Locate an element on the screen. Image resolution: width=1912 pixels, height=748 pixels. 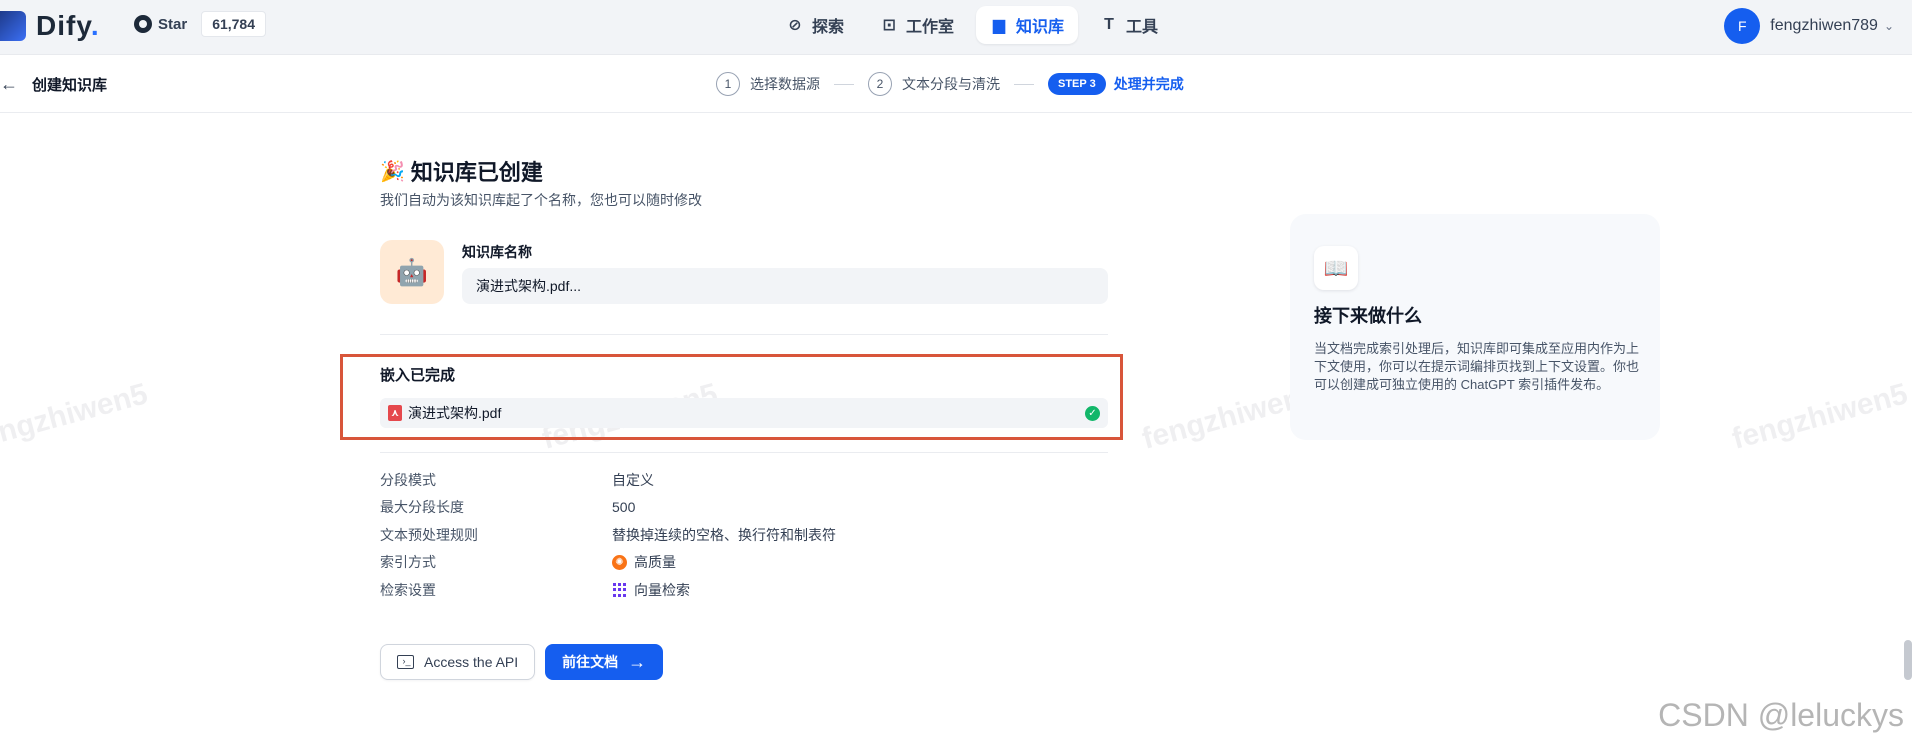
stepper: 1 选择数据源 2 文本分段与清洗 STEP 3 处理并完成 is located at coordinates (950, 84).